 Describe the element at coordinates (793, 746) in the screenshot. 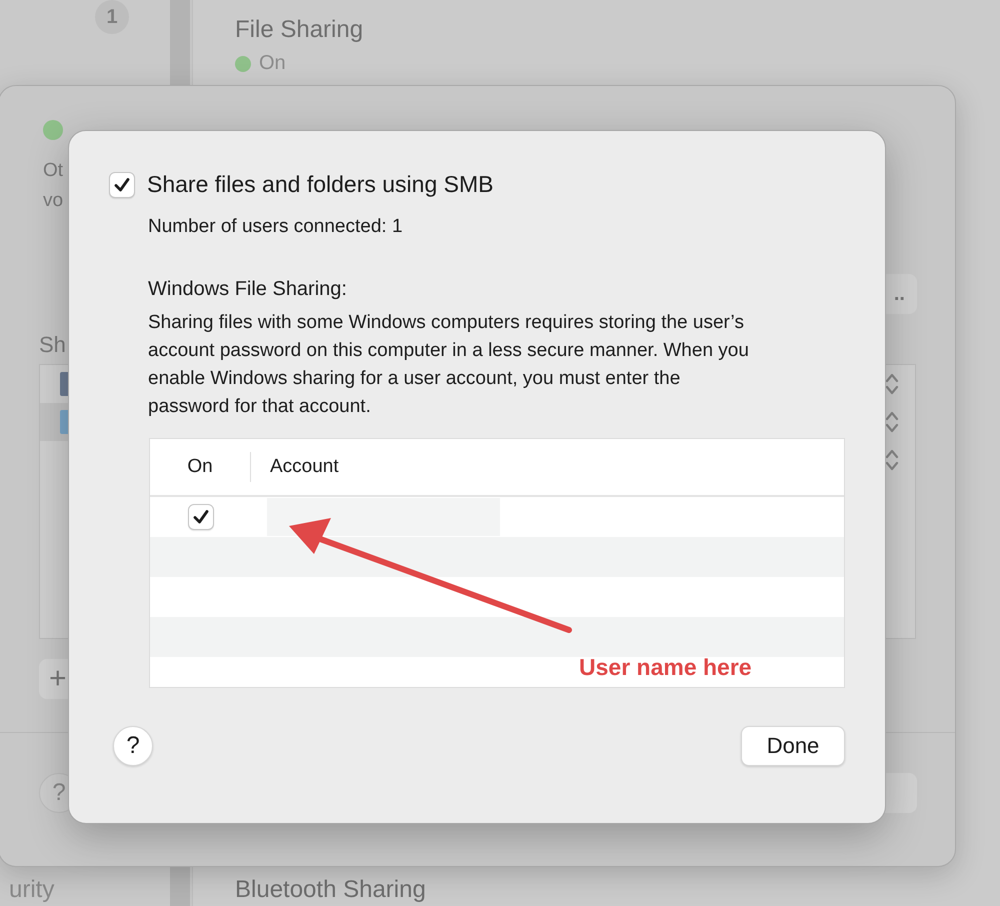

I see `done-button: Done` at that location.